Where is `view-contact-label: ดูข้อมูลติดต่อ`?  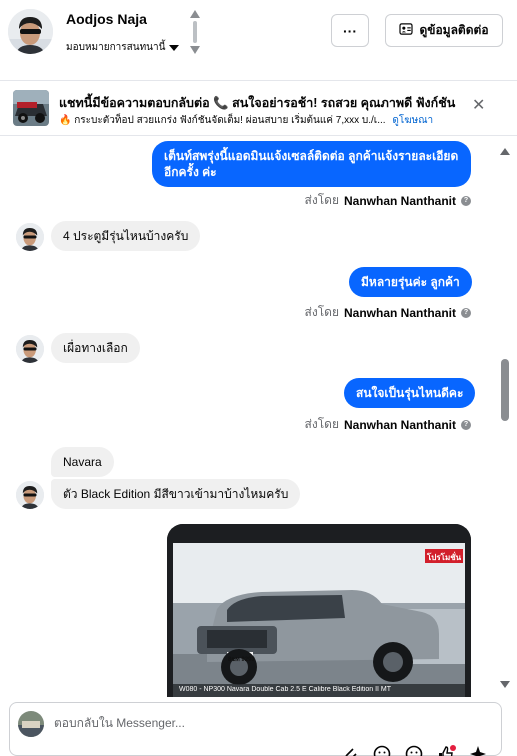 view-contact-label: ดูข้อมูลติดต่อ is located at coordinates (454, 30).